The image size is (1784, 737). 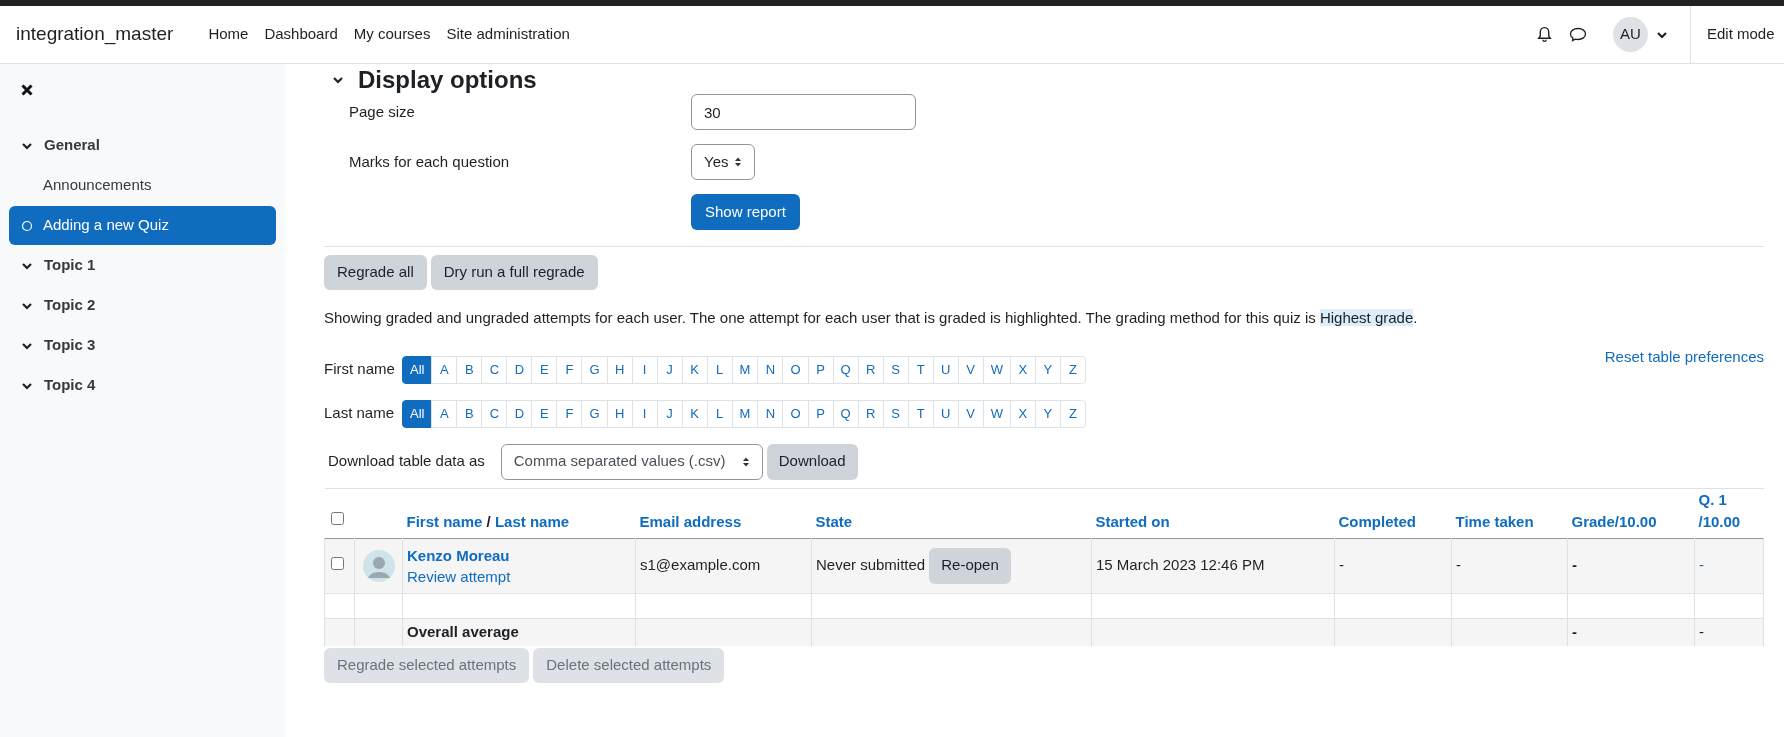 What do you see at coordinates (1393, 522) in the screenshot?
I see `column-header-link: Completed` at bounding box center [1393, 522].